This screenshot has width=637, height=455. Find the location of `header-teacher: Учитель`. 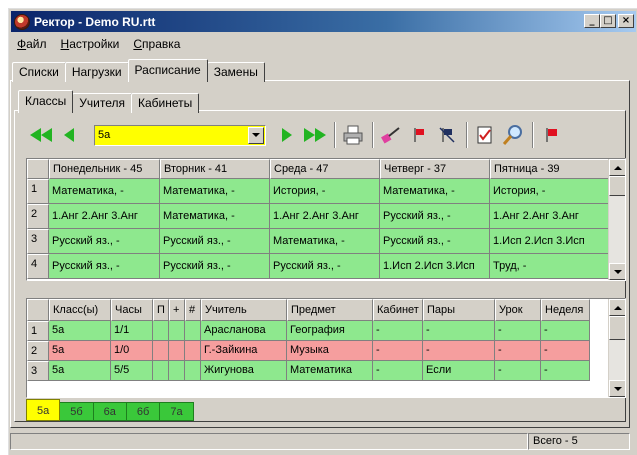

header-teacher: Учитель is located at coordinates (244, 310).